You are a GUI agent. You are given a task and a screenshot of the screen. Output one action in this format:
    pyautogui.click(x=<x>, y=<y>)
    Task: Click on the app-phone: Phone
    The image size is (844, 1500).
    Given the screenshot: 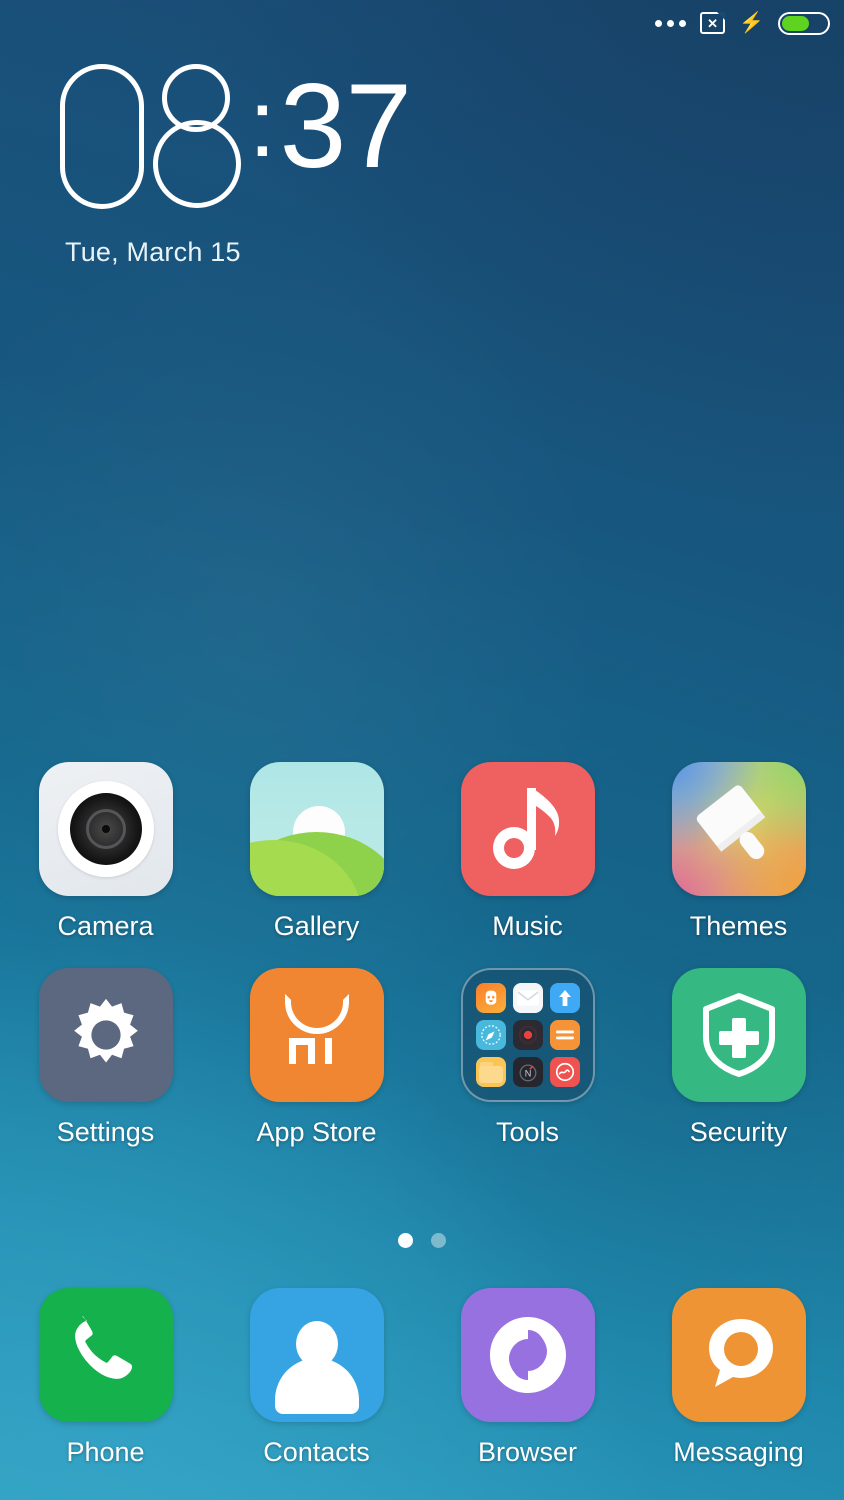 What is the action you would take?
    pyautogui.click(x=105, y=1378)
    